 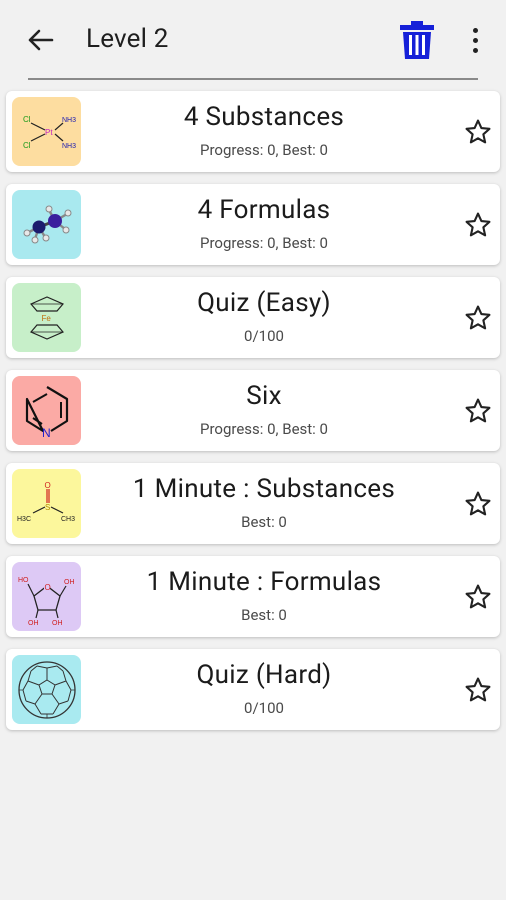 What do you see at coordinates (264, 210) in the screenshot?
I see `item-title: 4 Formulas` at bounding box center [264, 210].